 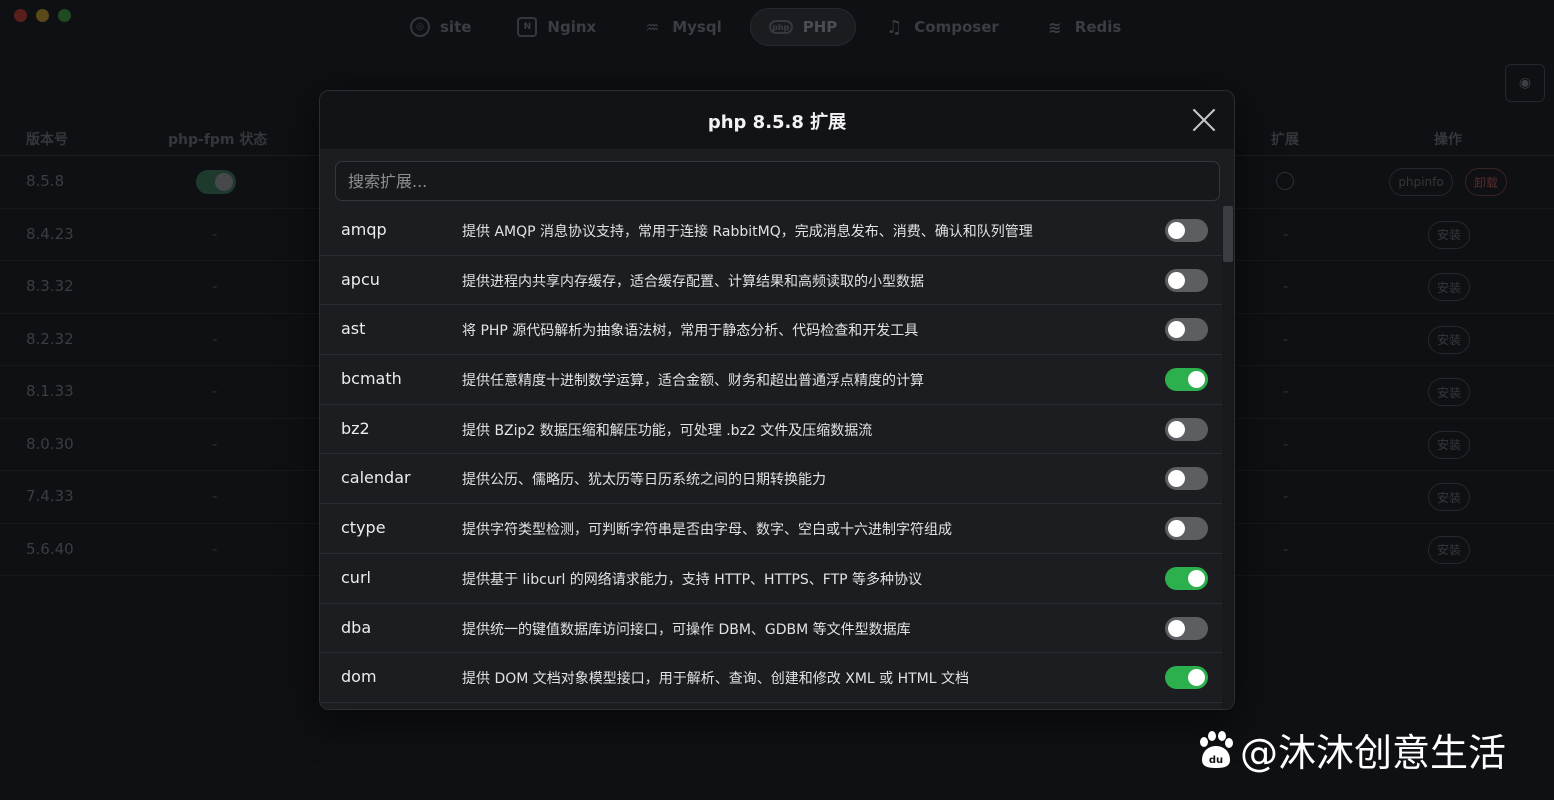 What do you see at coordinates (440, 27) in the screenshot?
I see `tab-site: ◎ site` at bounding box center [440, 27].